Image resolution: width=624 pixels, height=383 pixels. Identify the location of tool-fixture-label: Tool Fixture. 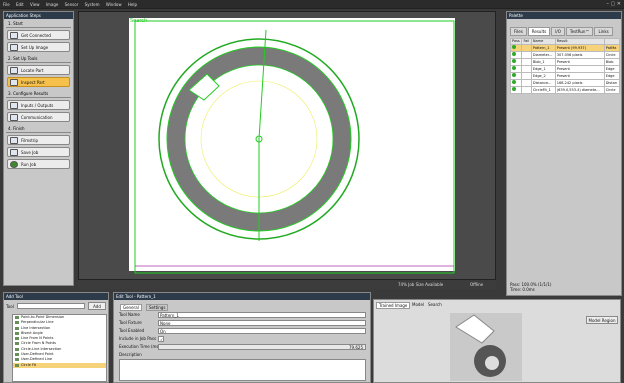
(130, 322).